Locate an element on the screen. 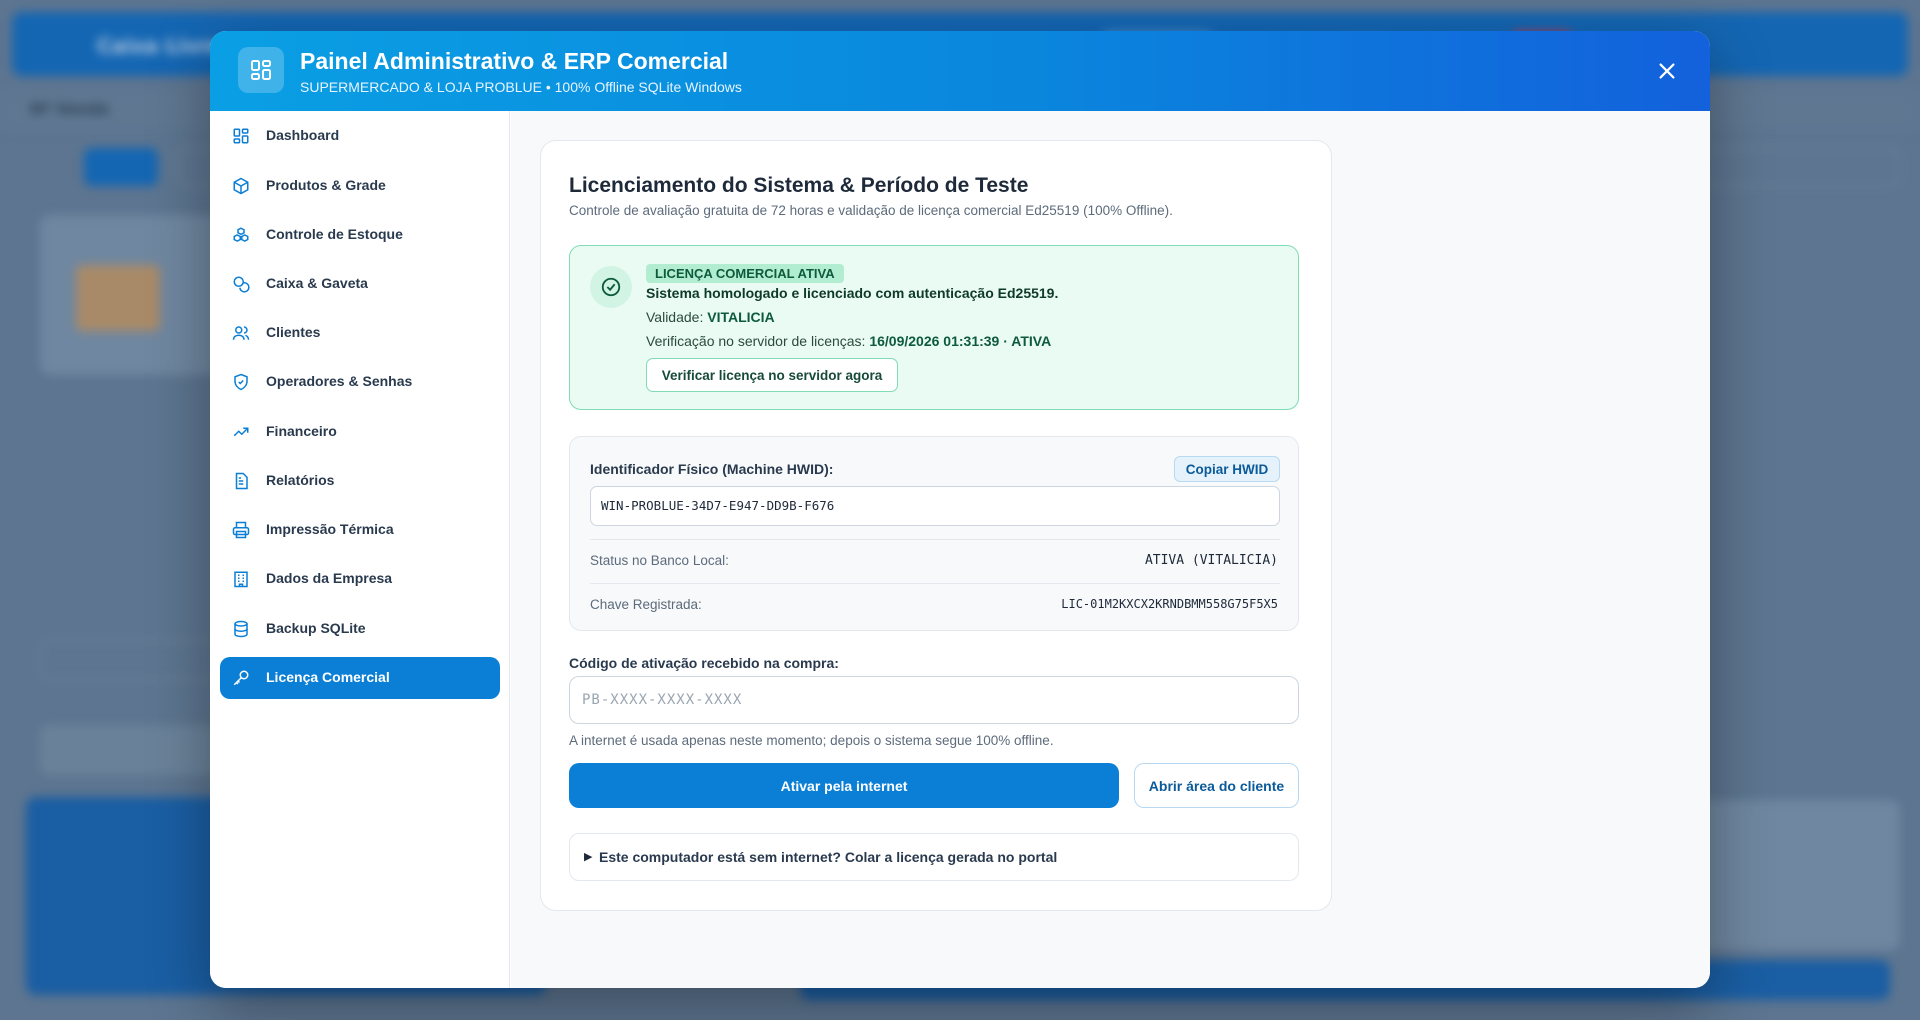  activate-online-button: Ativar pela internet is located at coordinates (844, 785).